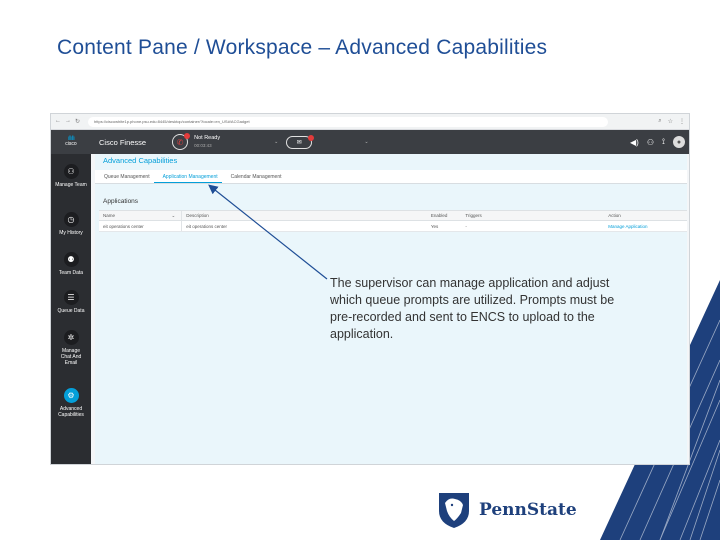  Describe the element at coordinates (207, 142) in the screenshot. I see `agent-status: Not Ready 00:03:43` at that location.